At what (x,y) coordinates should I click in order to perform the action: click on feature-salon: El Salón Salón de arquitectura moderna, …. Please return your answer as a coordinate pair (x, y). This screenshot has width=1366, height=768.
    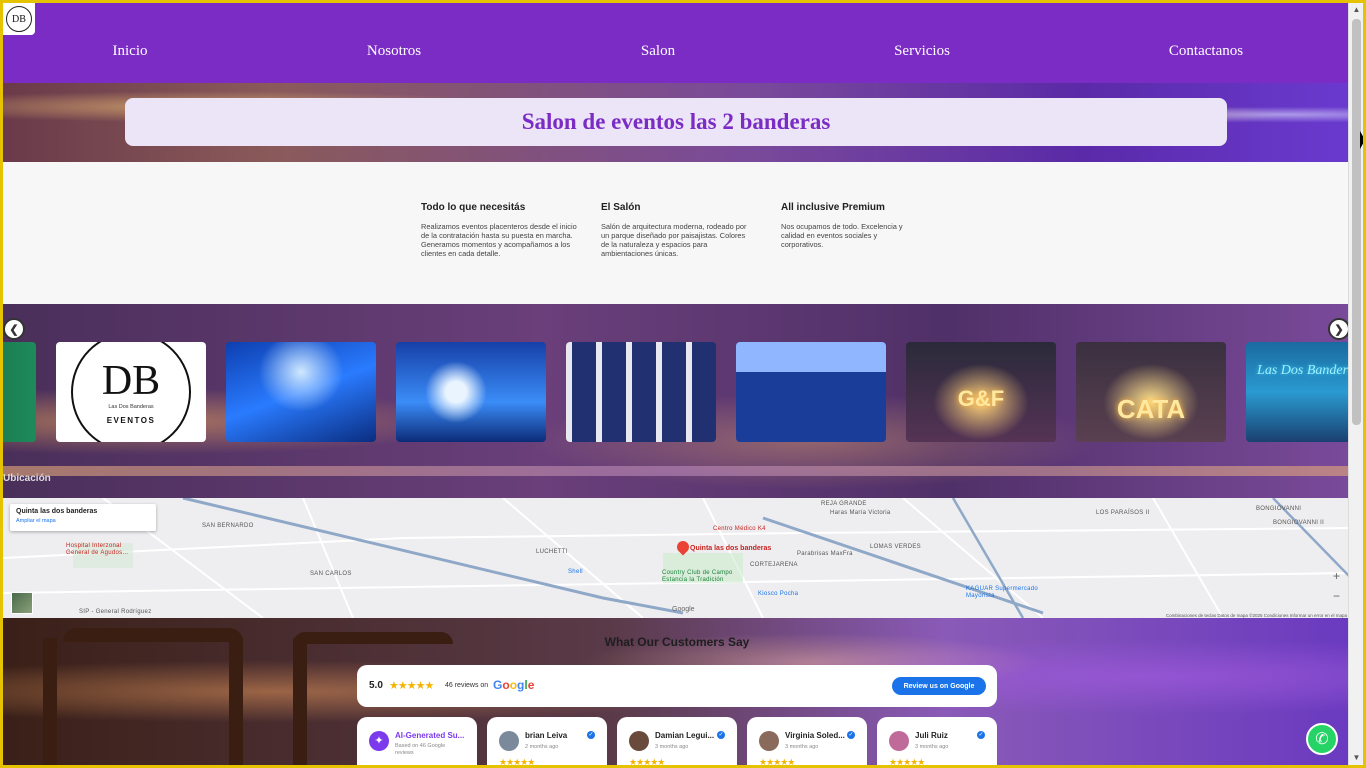
    Looking at the image, I should click on (676, 230).